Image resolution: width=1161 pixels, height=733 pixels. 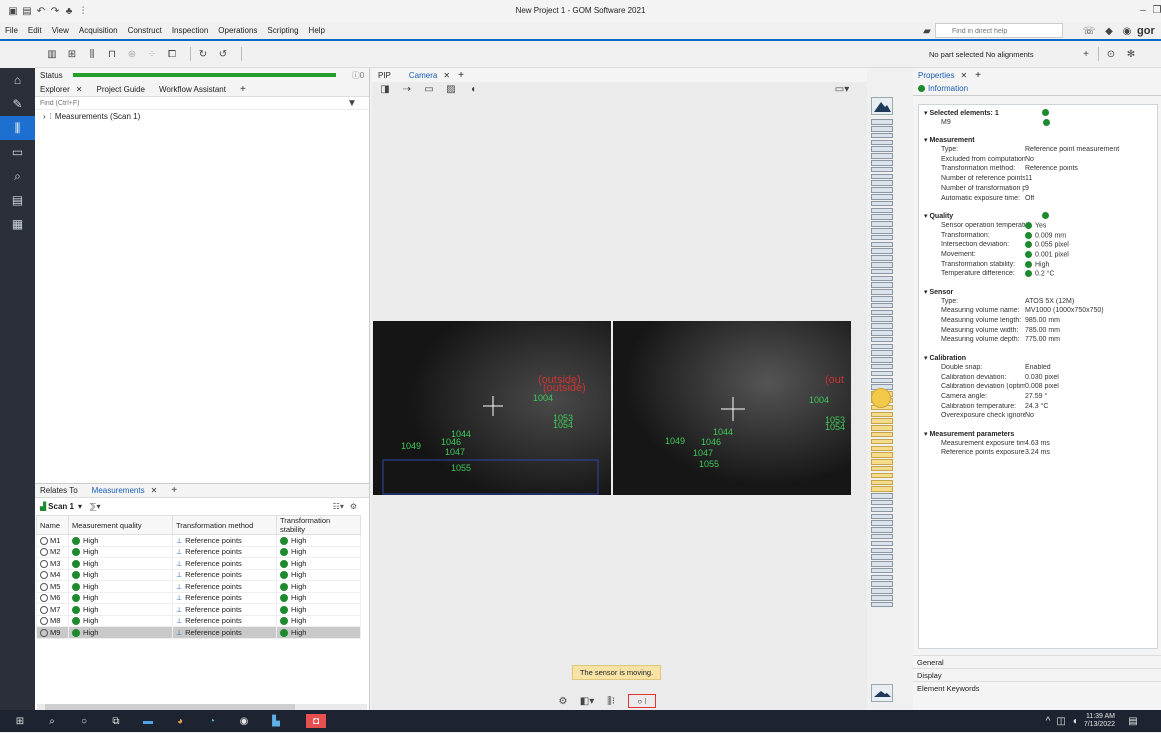 I want to click on restore-icon: ❐, so click(x=1155, y=10).